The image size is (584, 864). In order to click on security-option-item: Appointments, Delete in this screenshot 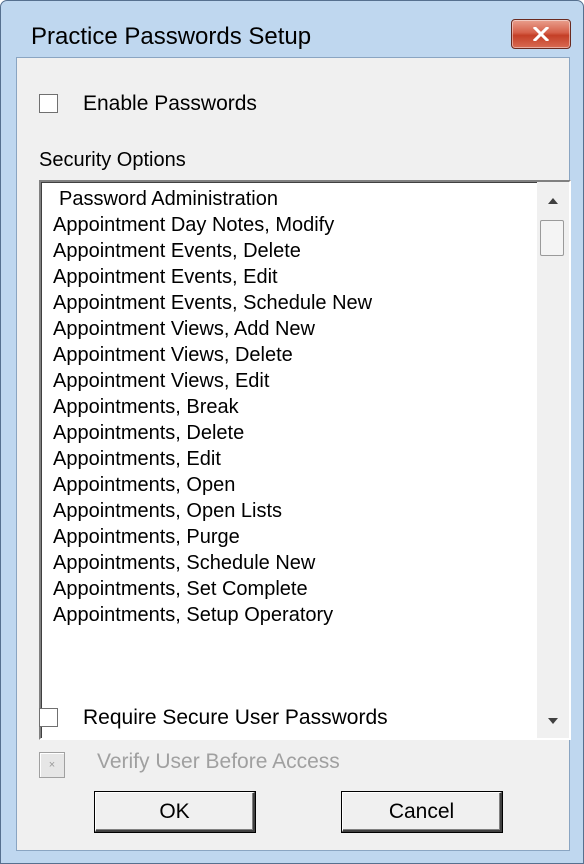, I will do `click(293, 433)`.